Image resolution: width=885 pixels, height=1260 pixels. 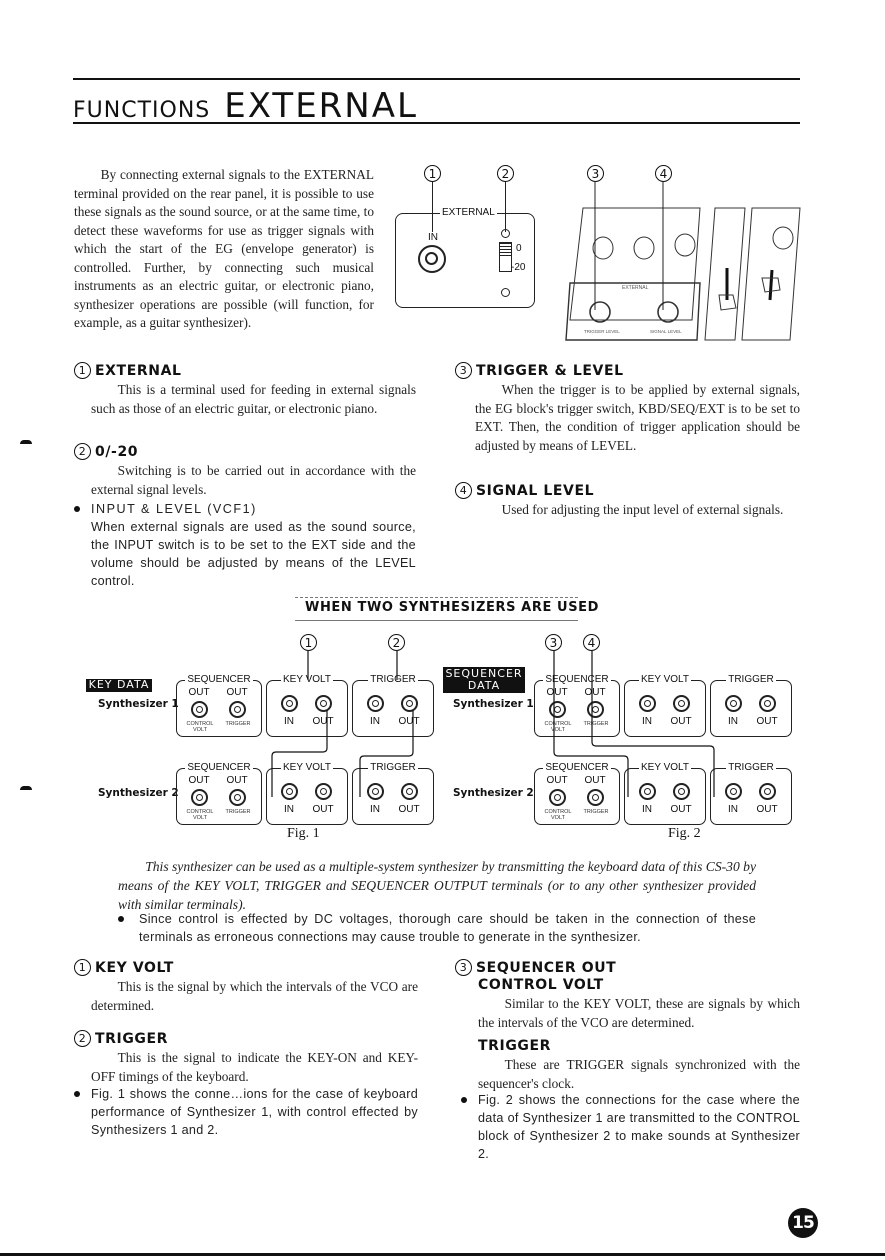 I want to click on section-title: EXTERNAL, so click(x=321, y=106).